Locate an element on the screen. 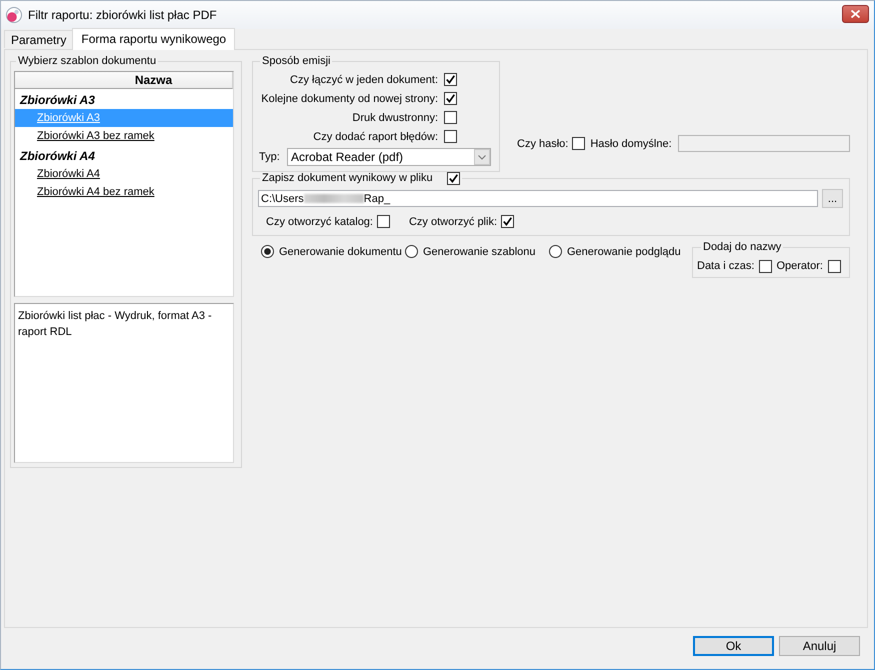  save-file-checkbox is located at coordinates (453, 178).